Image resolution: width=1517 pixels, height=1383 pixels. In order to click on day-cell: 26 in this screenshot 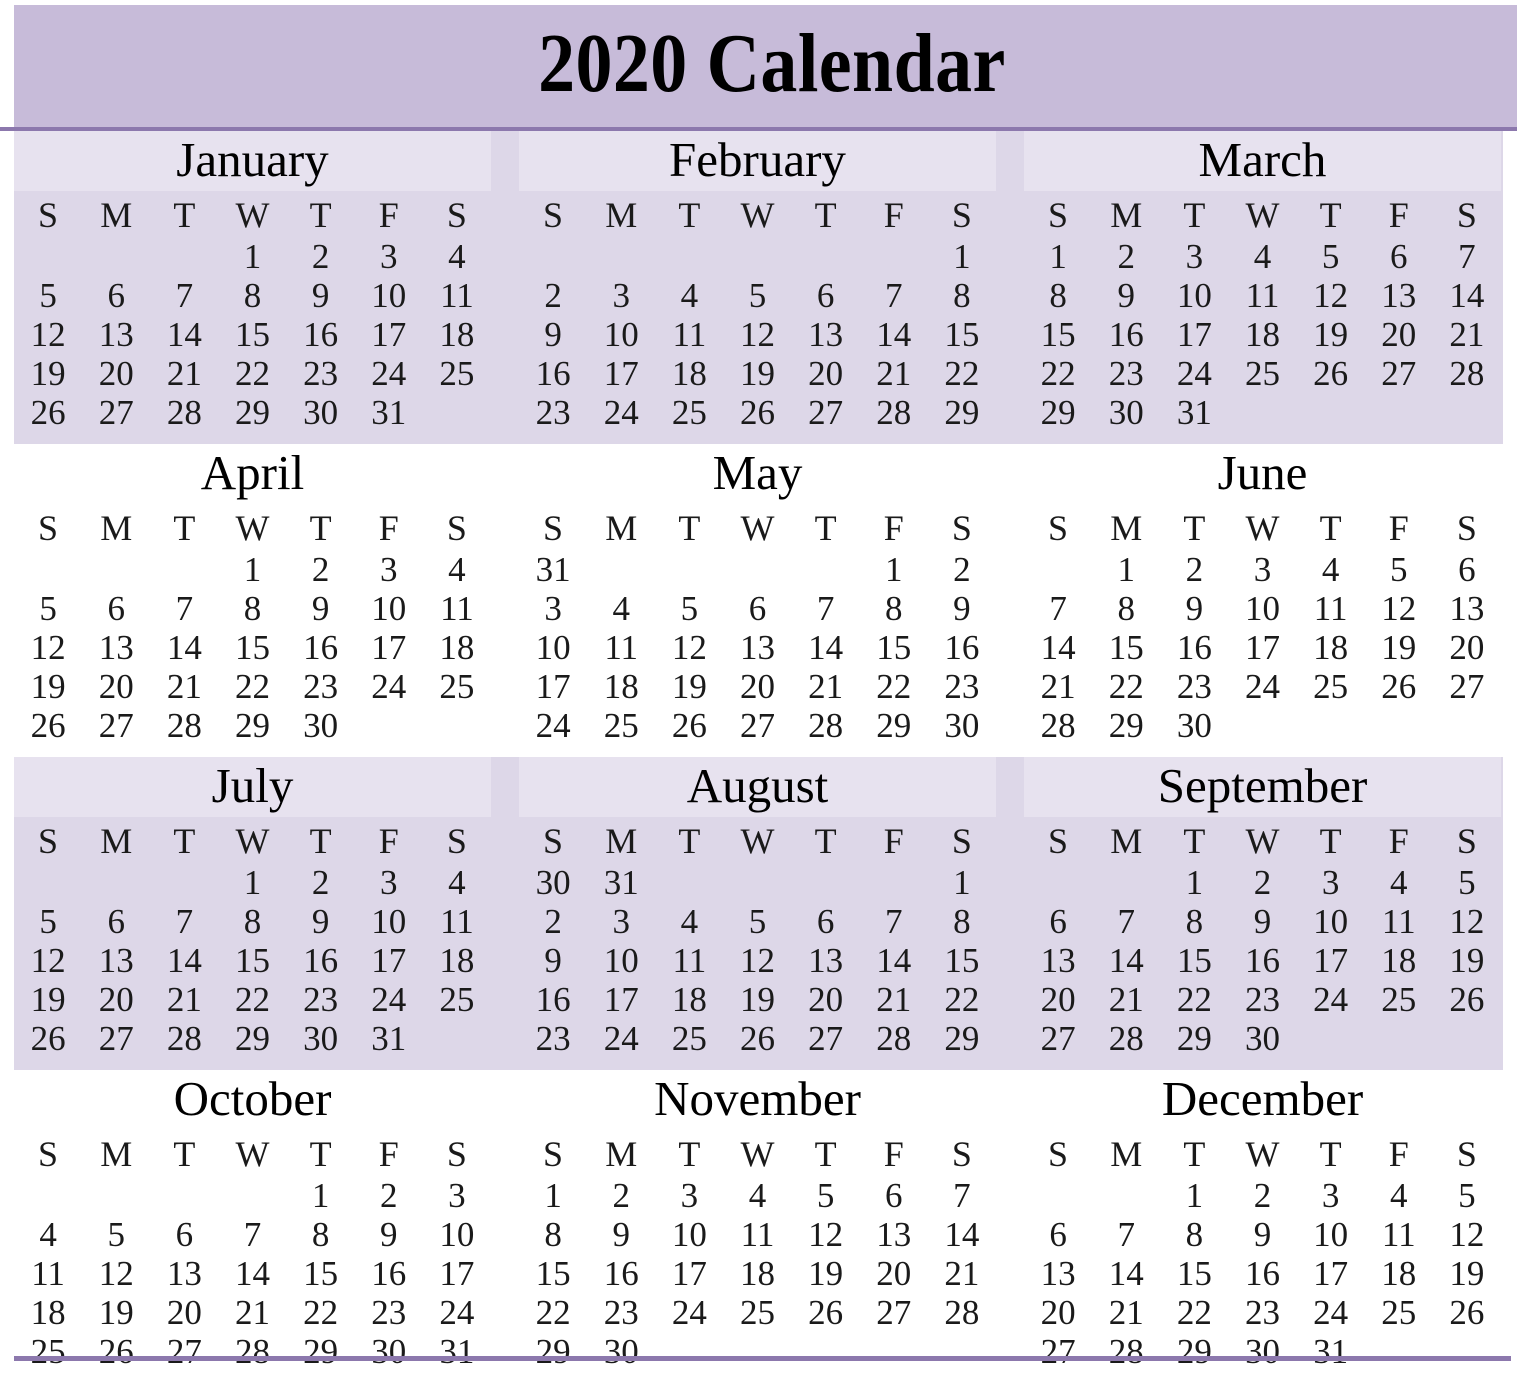, I will do `click(757, 1038)`.